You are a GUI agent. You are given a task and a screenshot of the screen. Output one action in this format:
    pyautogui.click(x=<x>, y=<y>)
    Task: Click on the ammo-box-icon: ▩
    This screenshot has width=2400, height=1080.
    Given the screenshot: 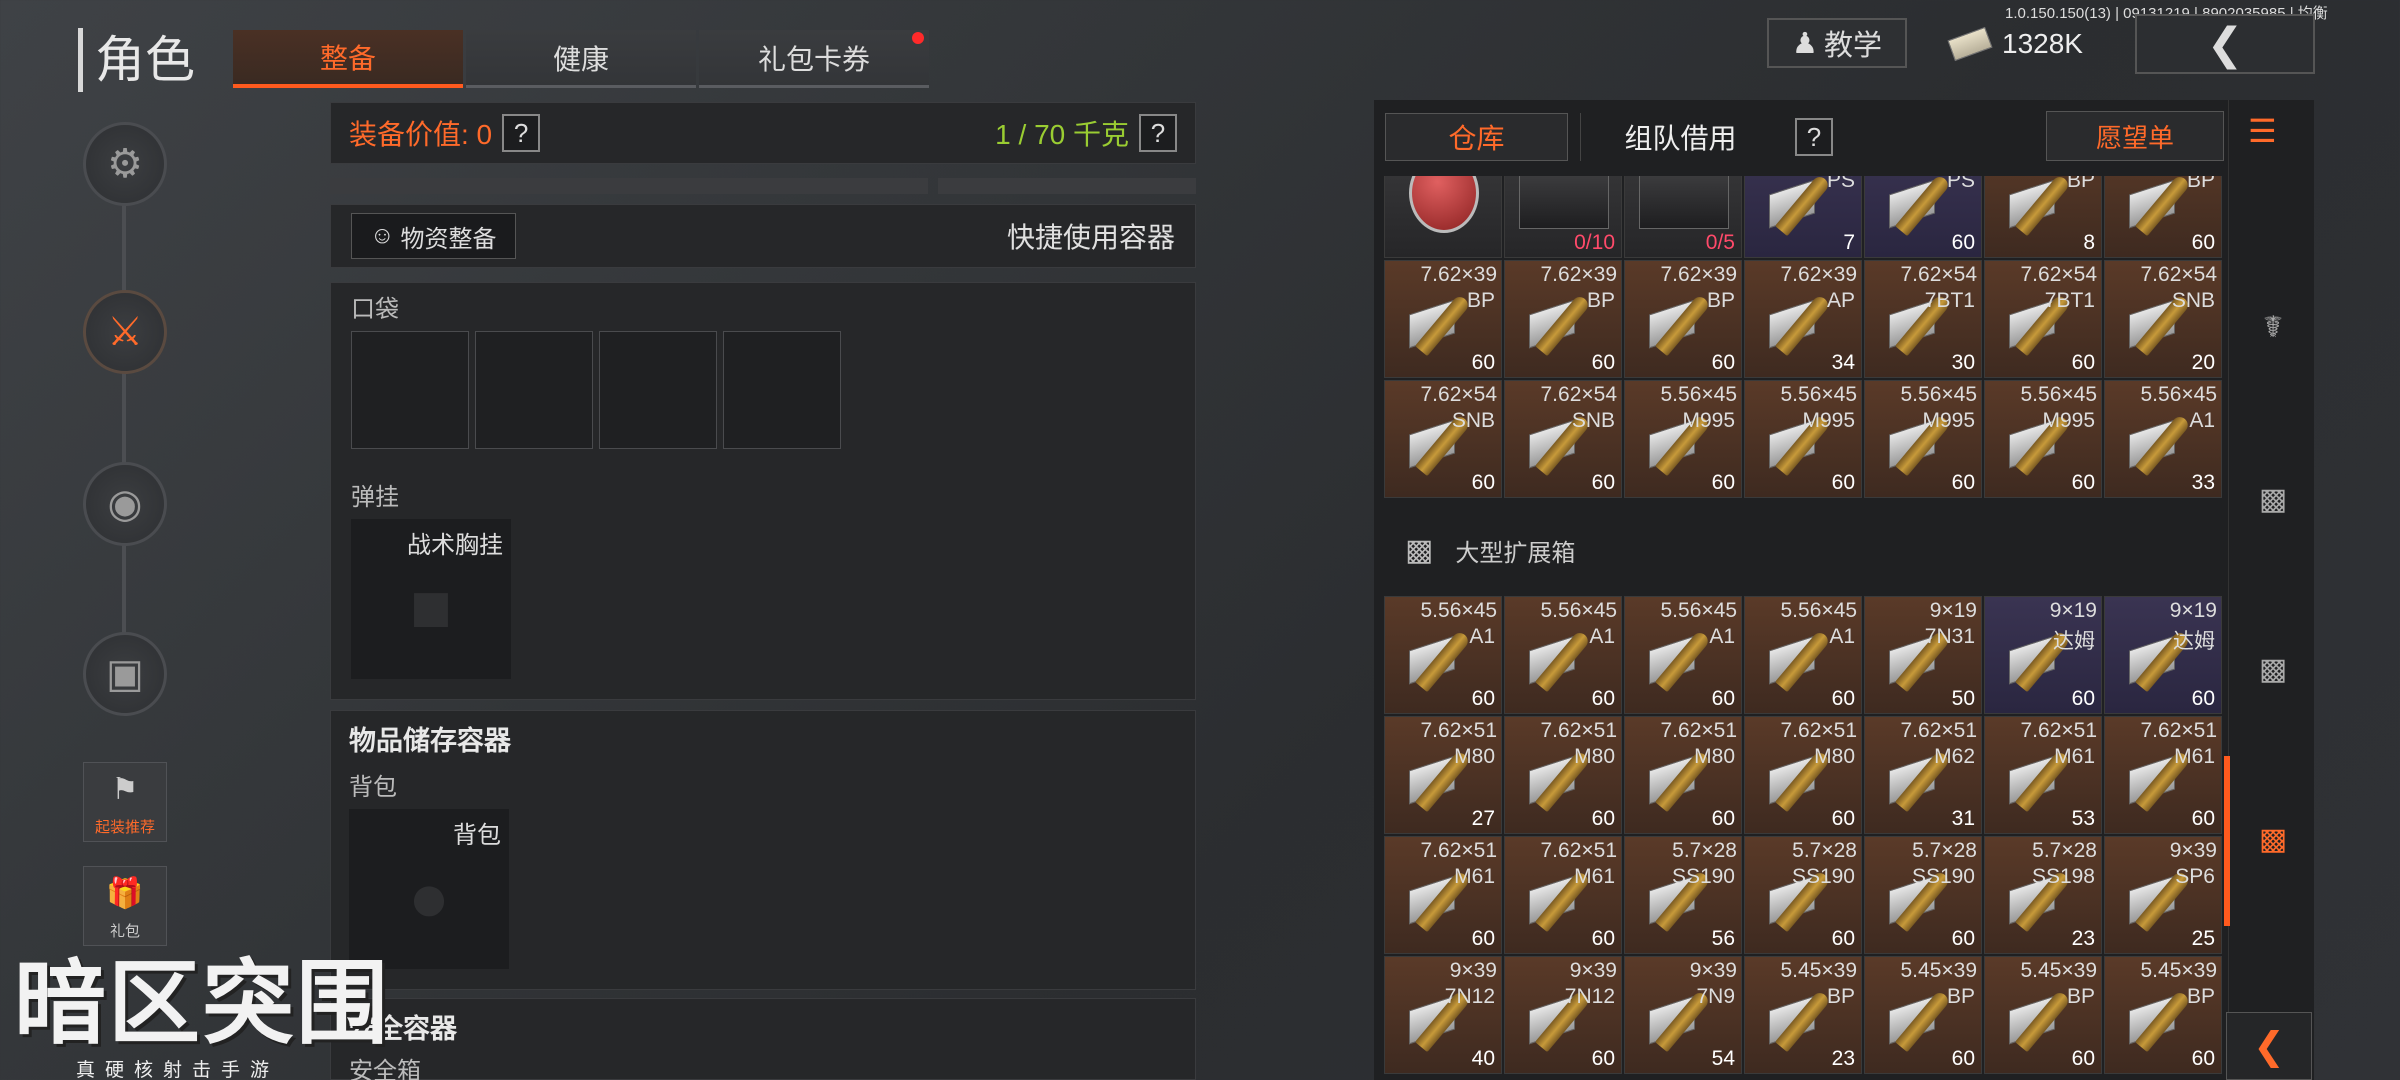 What is the action you would take?
    pyautogui.click(x=2273, y=839)
    